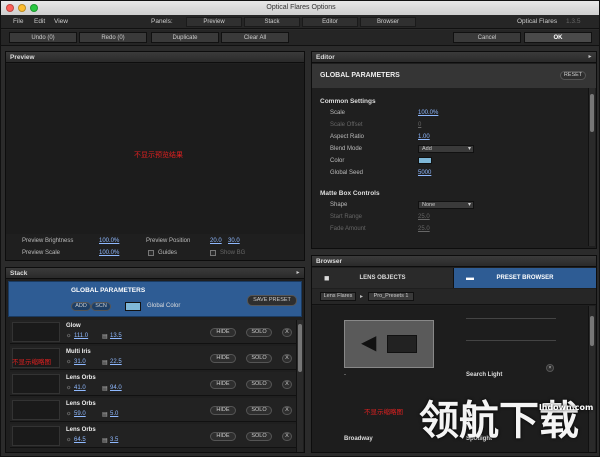  I want to click on preview-position-x: 20.0, so click(216, 241).